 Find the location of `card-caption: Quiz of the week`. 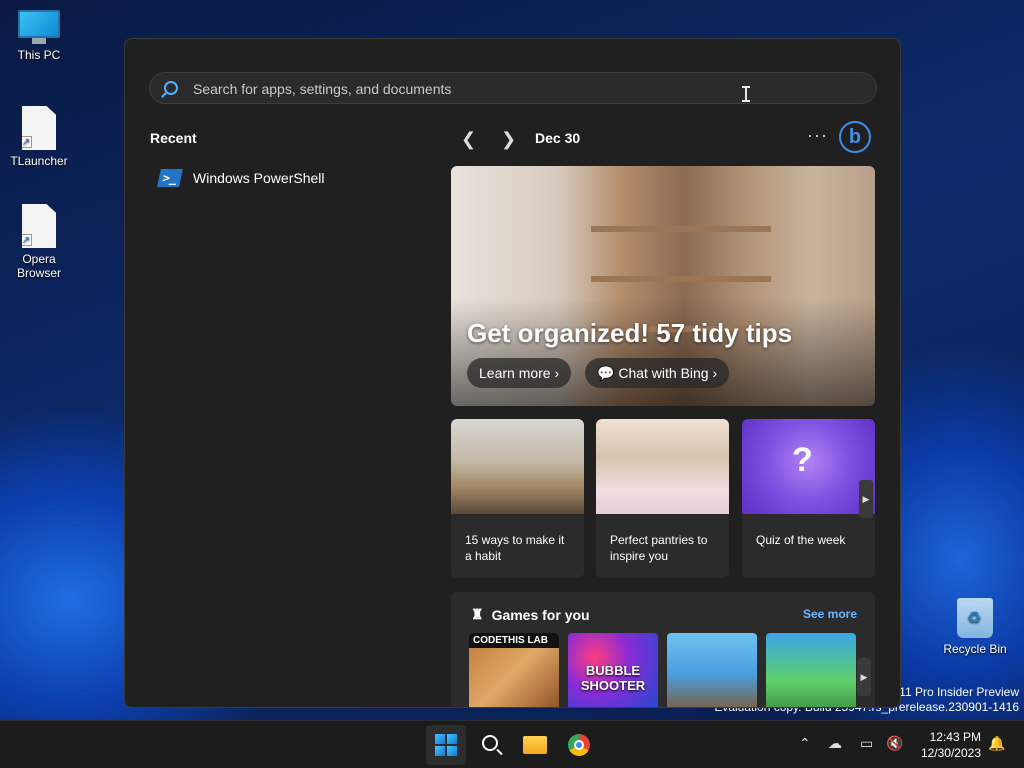

card-caption: Quiz of the week is located at coordinates (801, 540).